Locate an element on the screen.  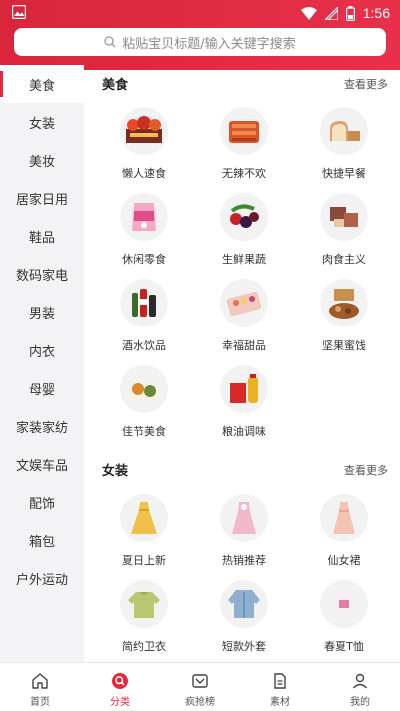
denim-jacket-icon is located at coordinates (244, 604).